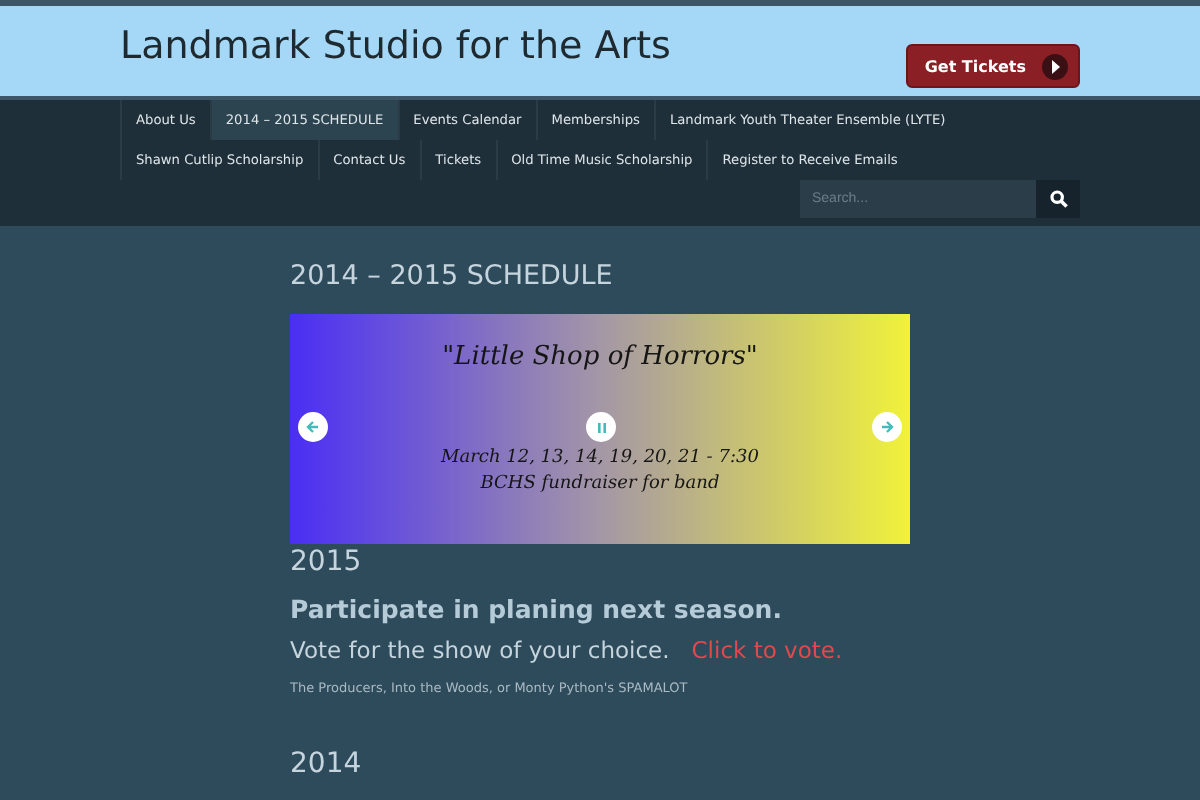  I want to click on site-title: Landmark Studio for the Arts, so click(395, 46).